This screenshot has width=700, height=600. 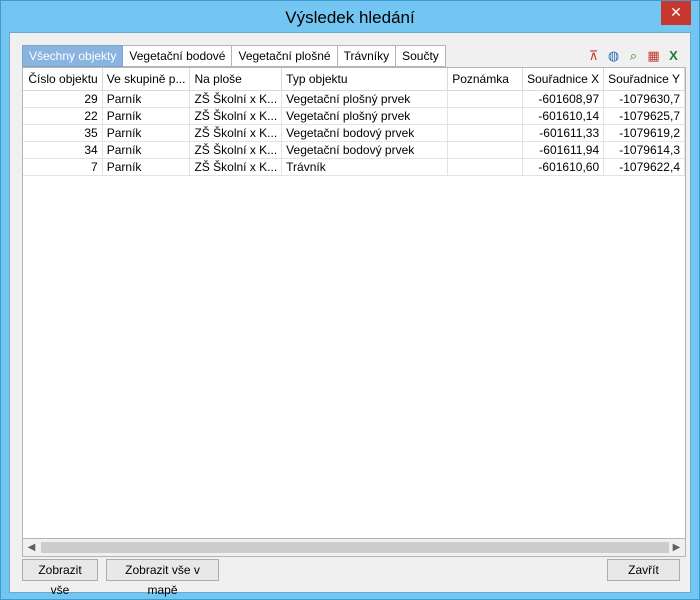 I want to click on cell-coord-y: -1079630,7, so click(x=644, y=99).